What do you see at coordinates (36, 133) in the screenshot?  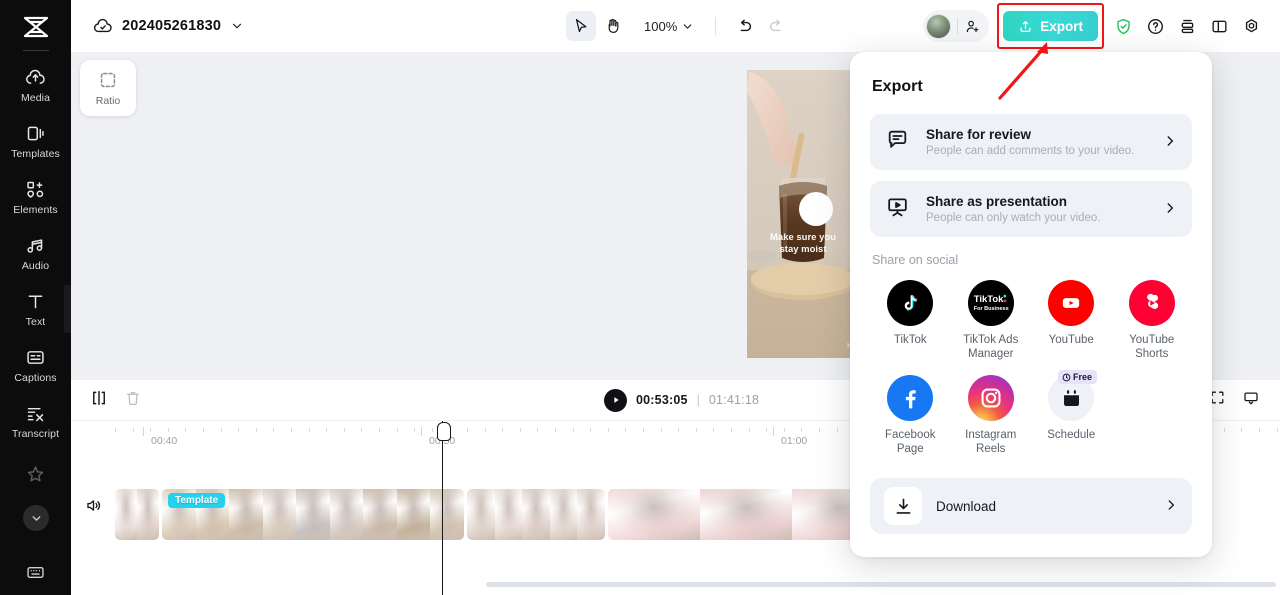 I see `templates-icon` at bounding box center [36, 133].